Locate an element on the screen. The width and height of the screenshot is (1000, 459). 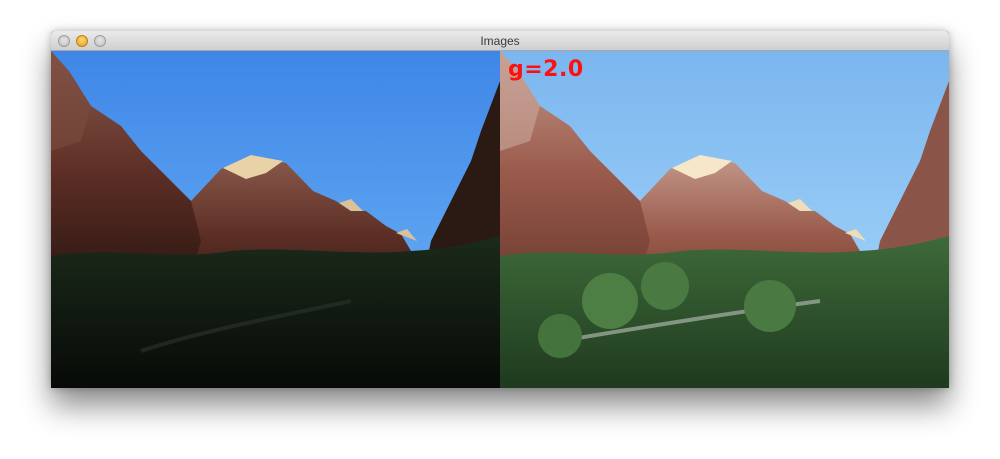
window-title: Images is located at coordinates (500, 41).